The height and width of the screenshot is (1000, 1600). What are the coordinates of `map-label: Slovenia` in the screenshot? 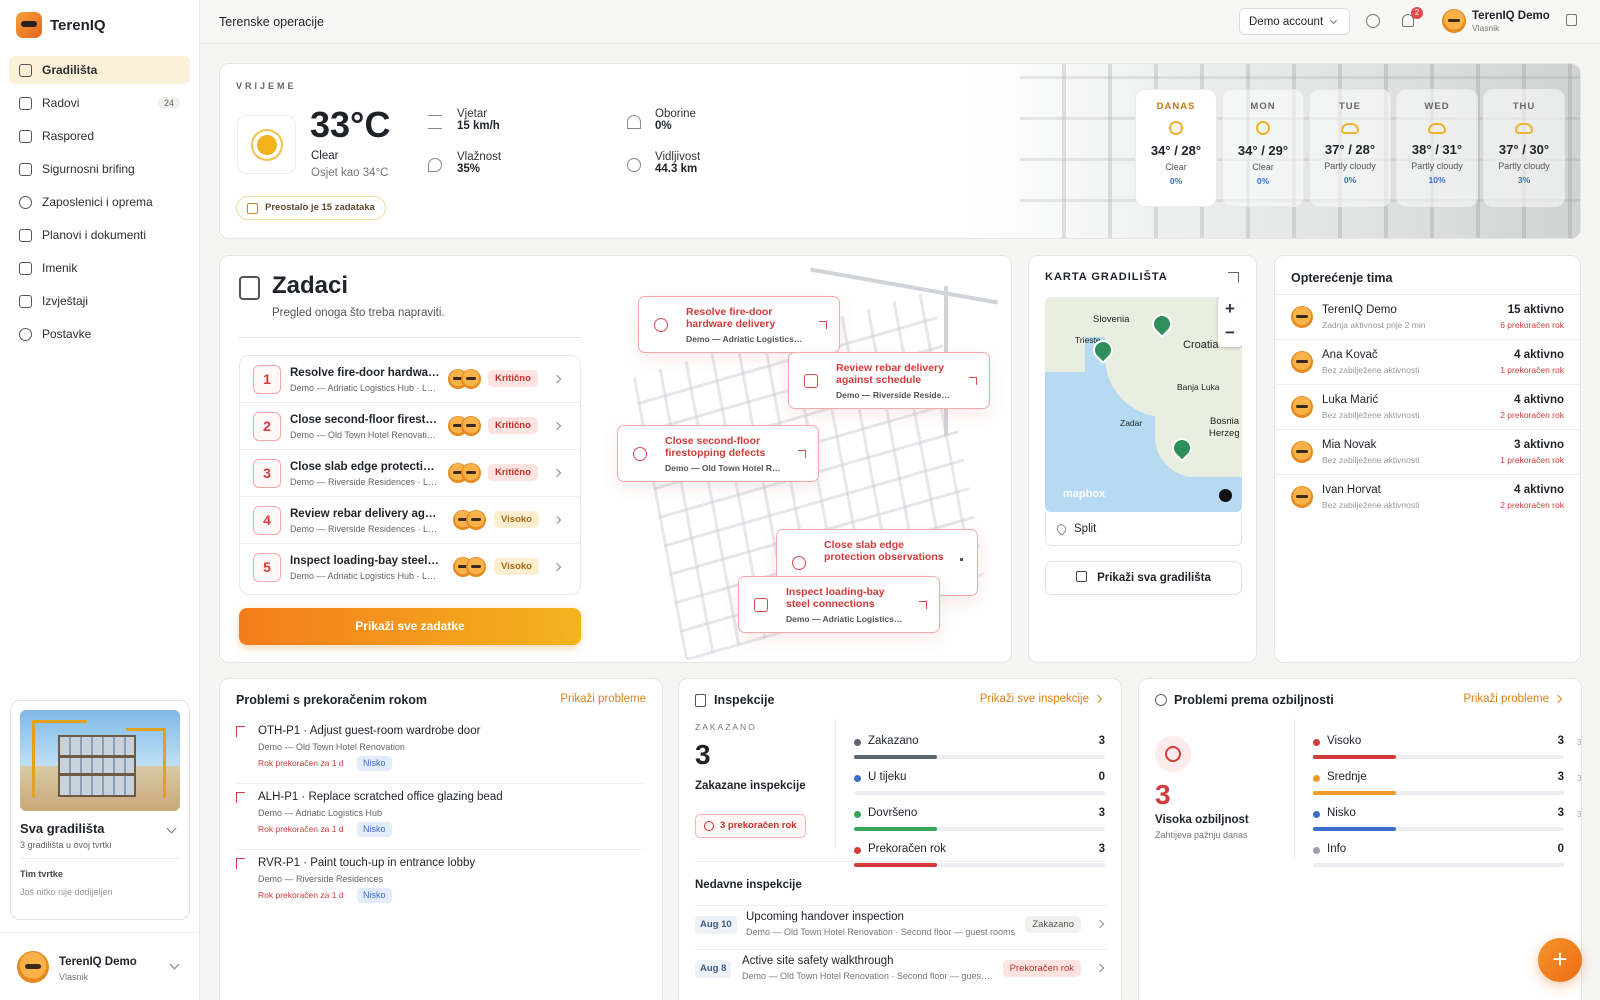 It's located at (1111, 319).